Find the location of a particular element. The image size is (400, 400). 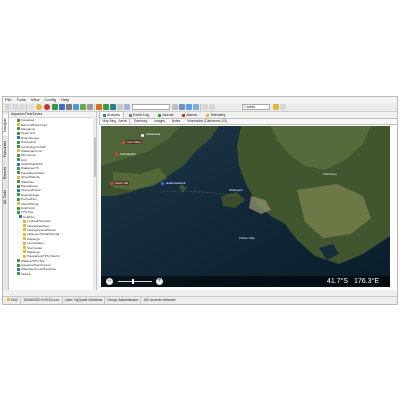

chart-icon is located at coordinates (55, 107).